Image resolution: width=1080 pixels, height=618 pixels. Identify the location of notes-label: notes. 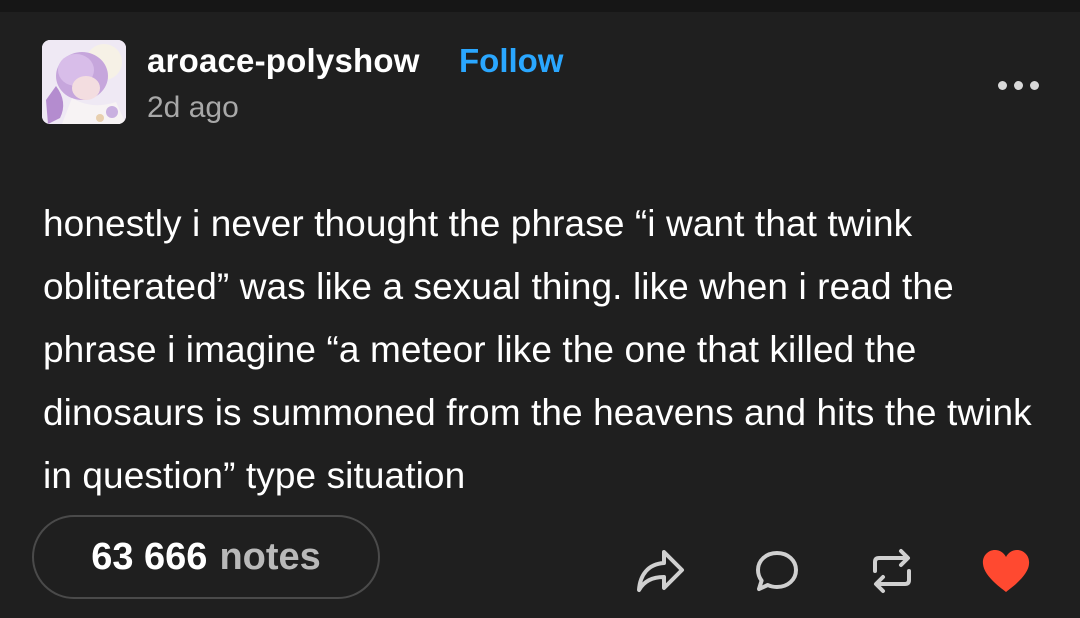
(270, 556).